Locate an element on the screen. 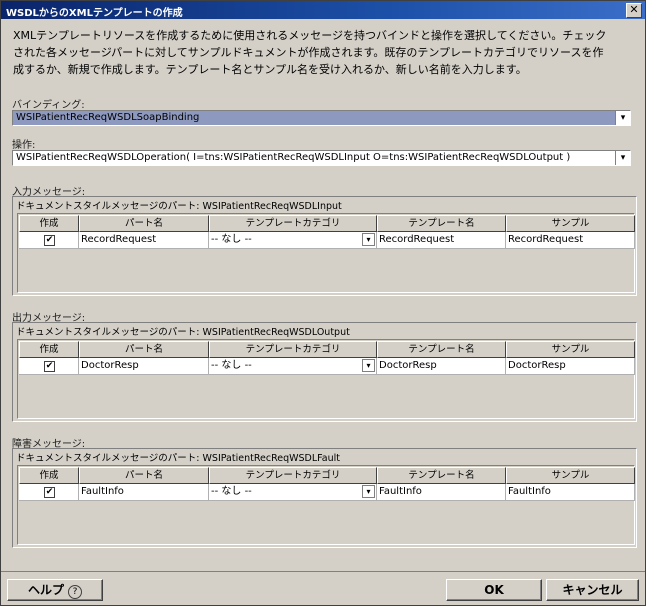 Image resolution: width=646 pixels, height=606 pixels. footer-separator is located at coordinates (323, 571).